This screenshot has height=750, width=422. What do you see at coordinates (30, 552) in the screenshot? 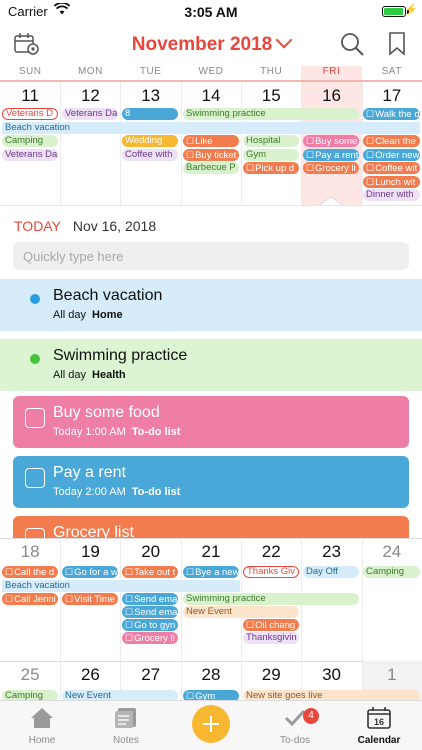
I see `day-number: 18` at bounding box center [30, 552].